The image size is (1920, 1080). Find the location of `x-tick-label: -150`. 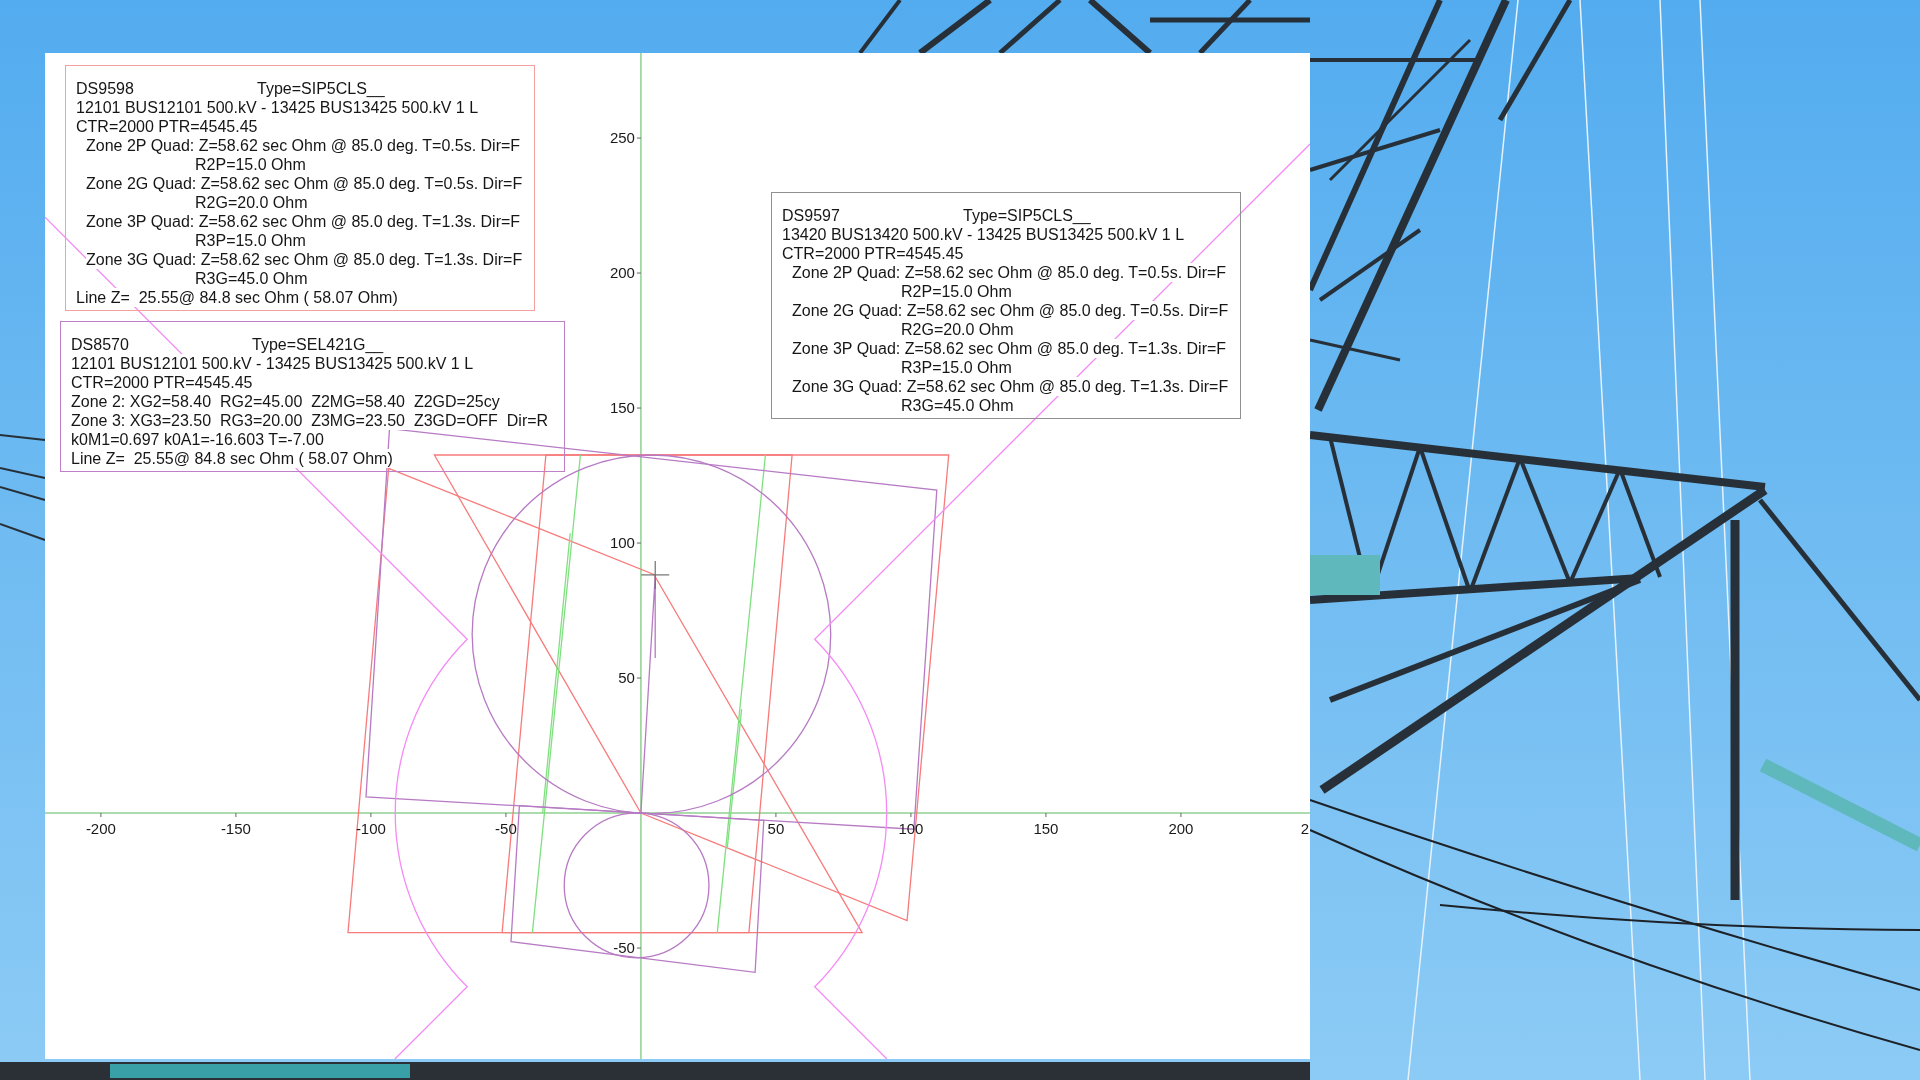

x-tick-label: -150 is located at coordinates (235, 829).